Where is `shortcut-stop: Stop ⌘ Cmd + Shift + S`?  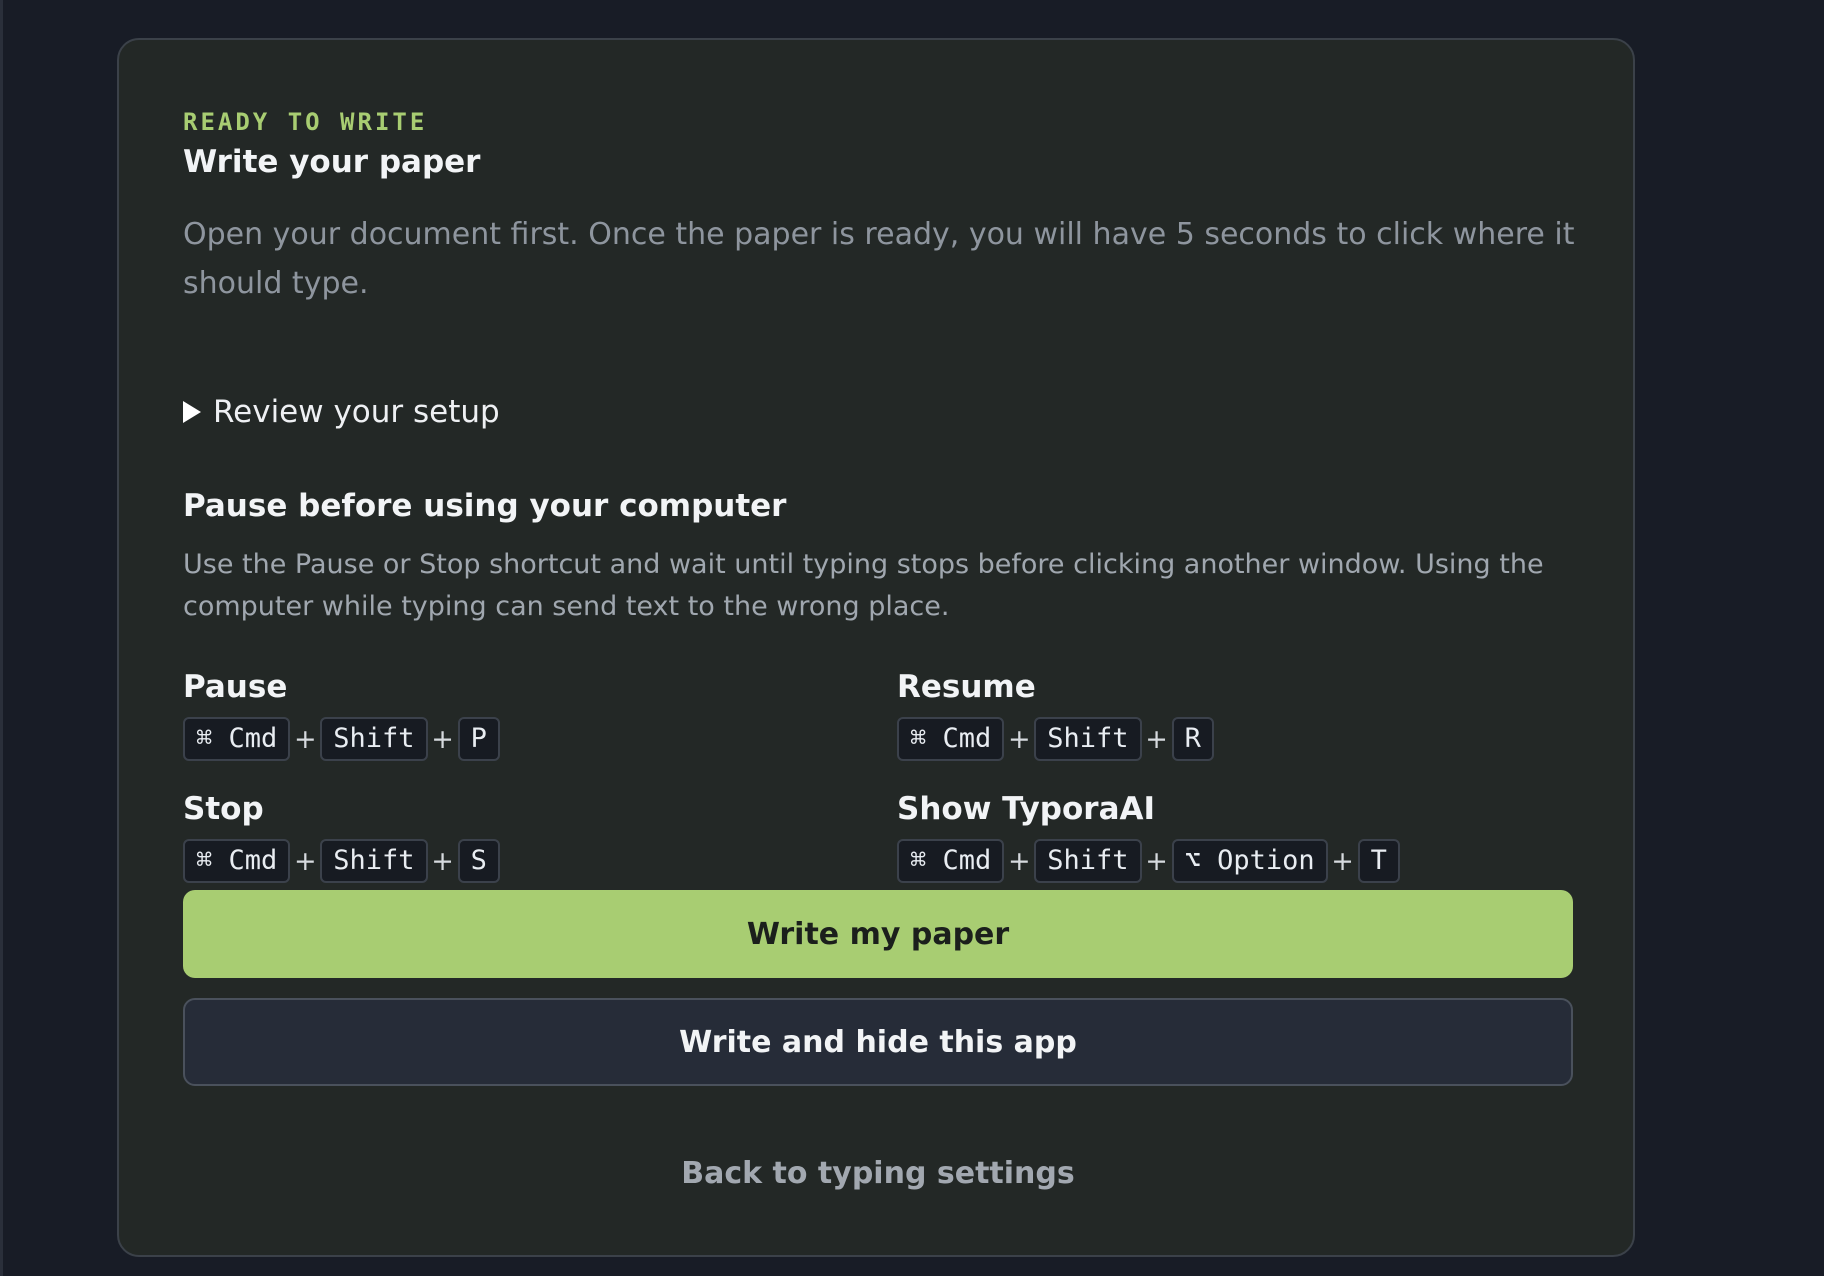
shortcut-stop: Stop ⌘ Cmd + Shift + S is located at coordinates (341, 835).